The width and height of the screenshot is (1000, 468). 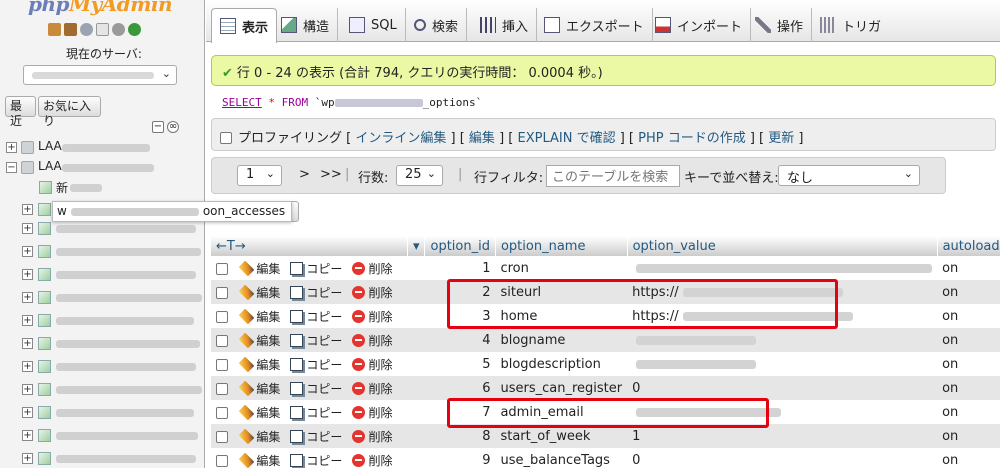 I want to click on collapse-all-icon: −, so click(x=158, y=127).